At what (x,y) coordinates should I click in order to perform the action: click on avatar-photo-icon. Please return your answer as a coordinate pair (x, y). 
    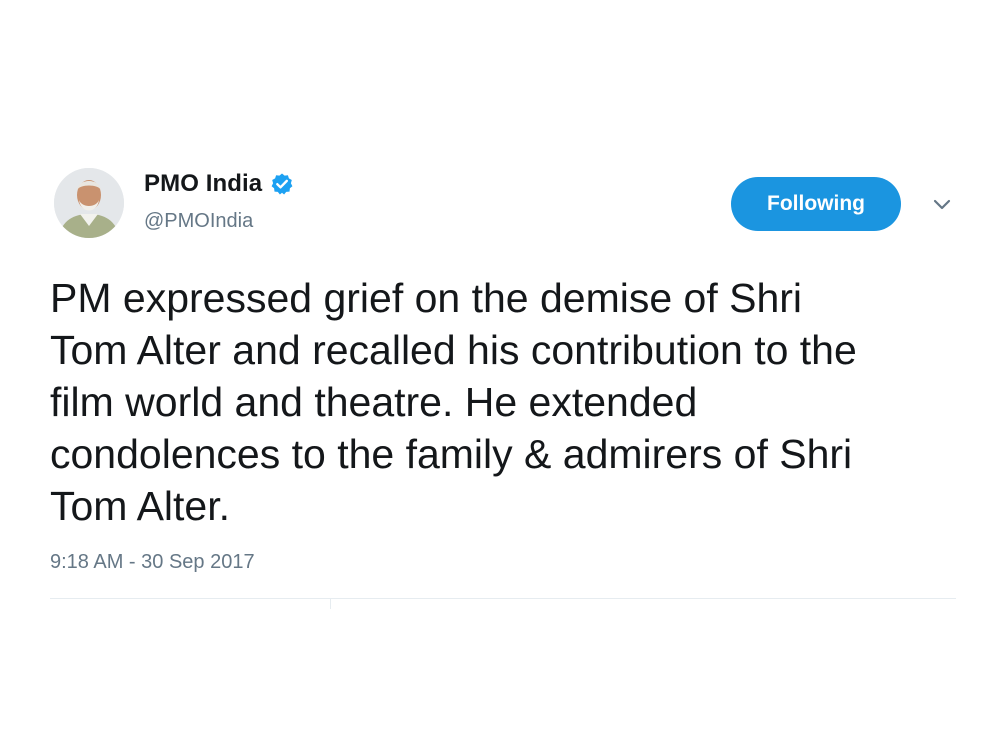
    Looking at the image, I should click on (89, 203).